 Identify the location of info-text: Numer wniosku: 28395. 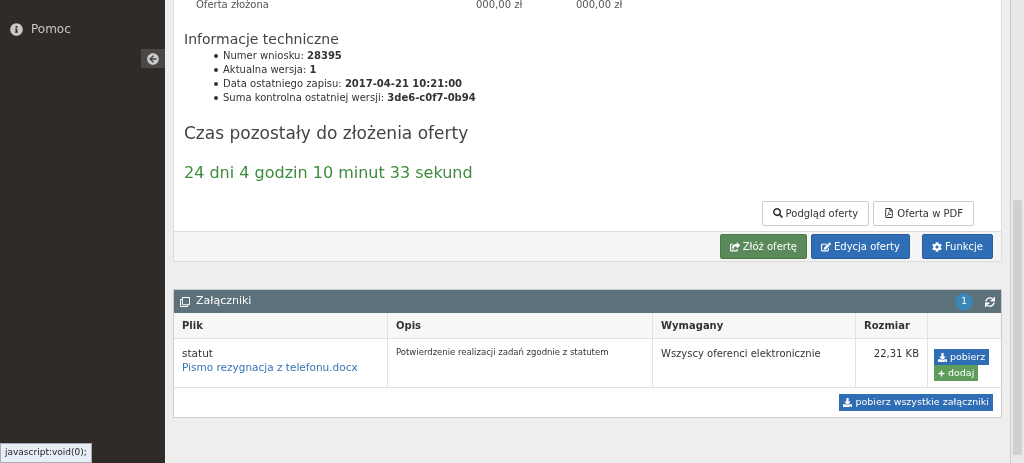
(282, 56).